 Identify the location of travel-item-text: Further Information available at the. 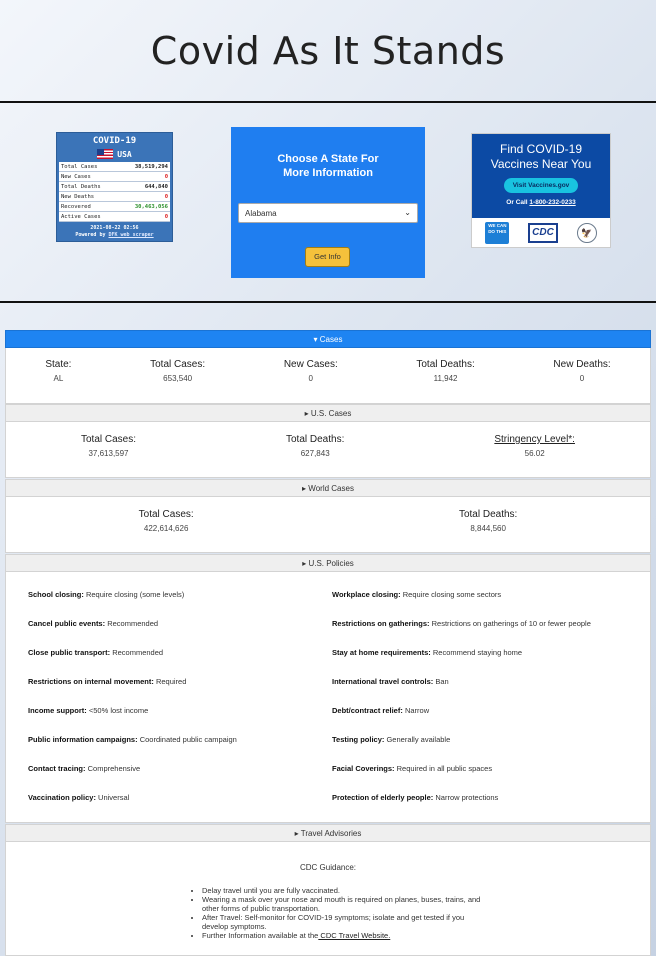
(260, 935).